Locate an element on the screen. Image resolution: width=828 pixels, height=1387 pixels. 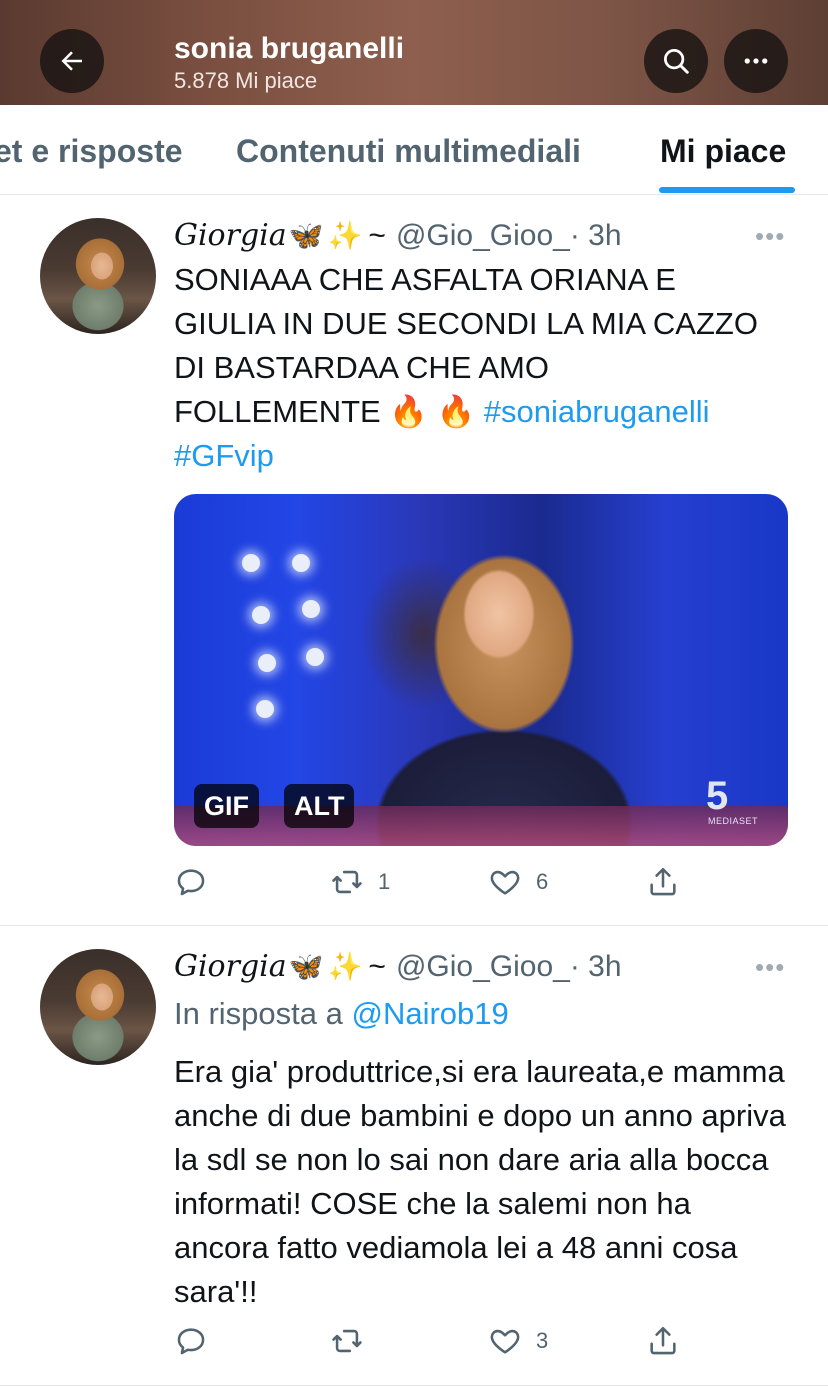
hashtag-soniabruganelli: #soniabruganelli is located at coordinates (597, 411).